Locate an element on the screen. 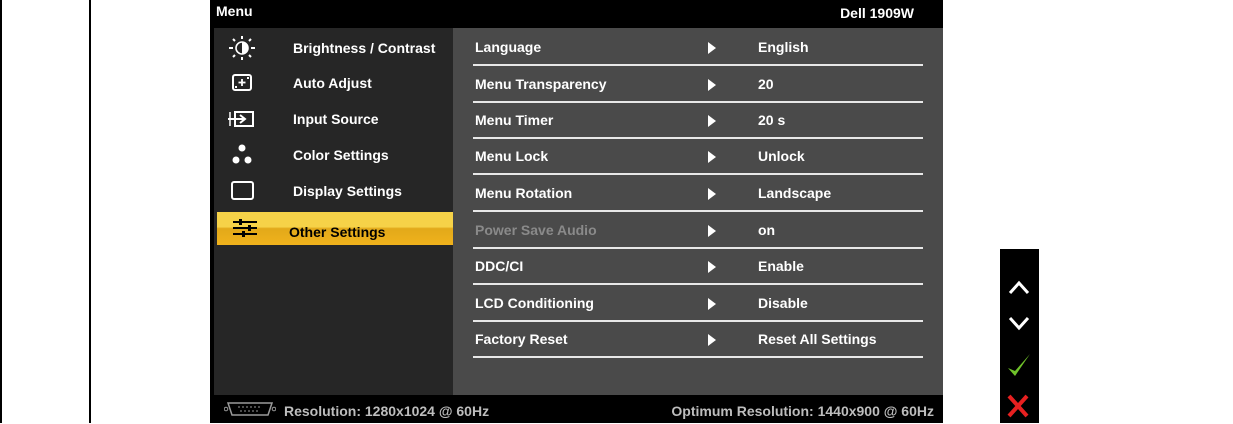 The height and width of the screenshot is (424, 1233). monitor-button-strip is located at coordinates (1019, 336).